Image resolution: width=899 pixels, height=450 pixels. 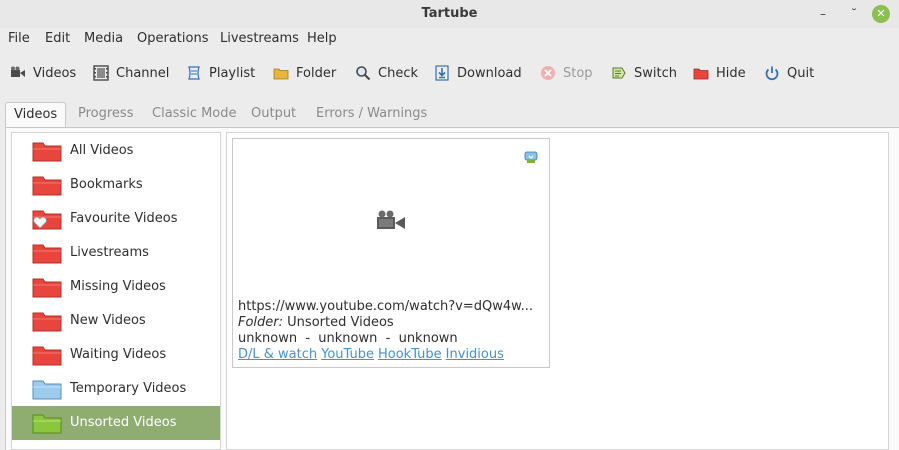 I want to click on title-bar: Tartube – ˘ ✕, so click(x=449, y=14).